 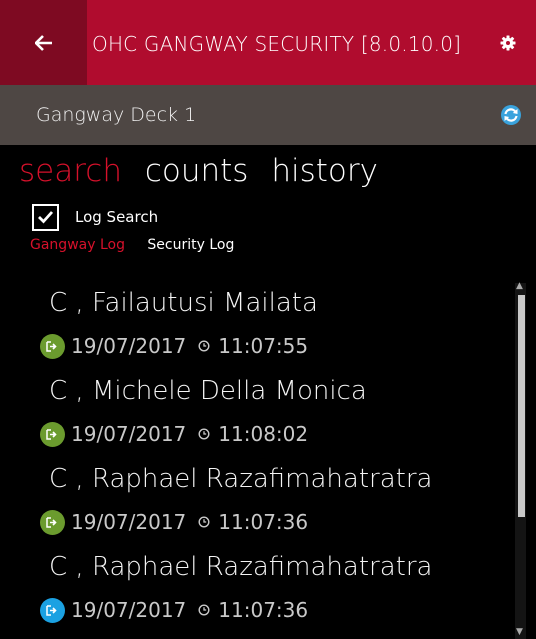 What do you see at coordinates (277, 44) in the screenshot?
I see `app-title: OHC GANGWAY SECURITY [8.0.10.0]` at bounding box center [277, 44].